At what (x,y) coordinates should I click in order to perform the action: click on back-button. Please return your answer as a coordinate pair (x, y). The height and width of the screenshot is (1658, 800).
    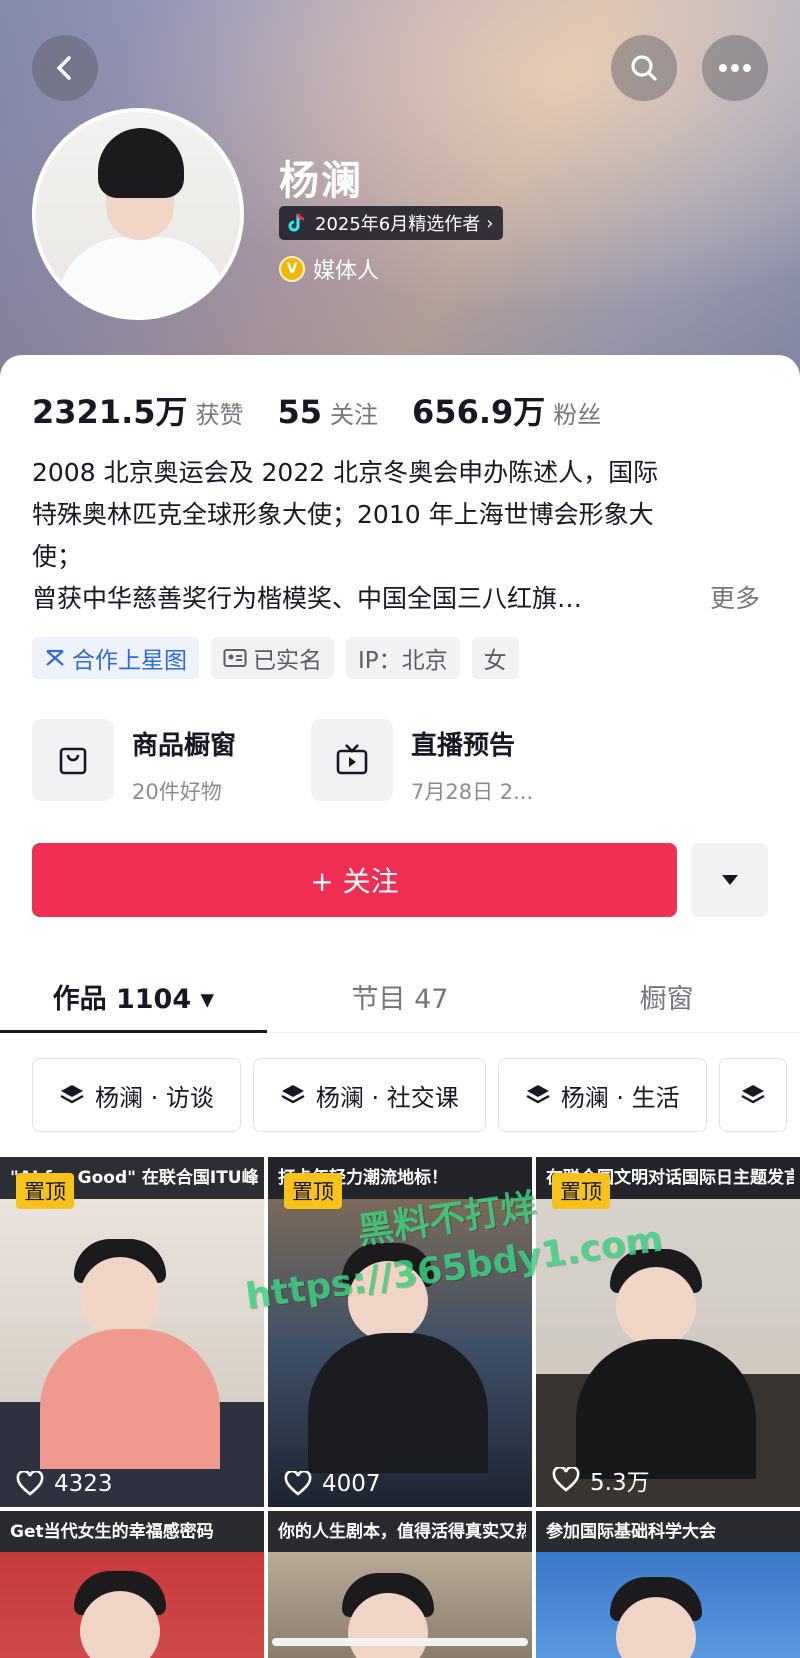
    Looking at the image, I should click on (65, 68).